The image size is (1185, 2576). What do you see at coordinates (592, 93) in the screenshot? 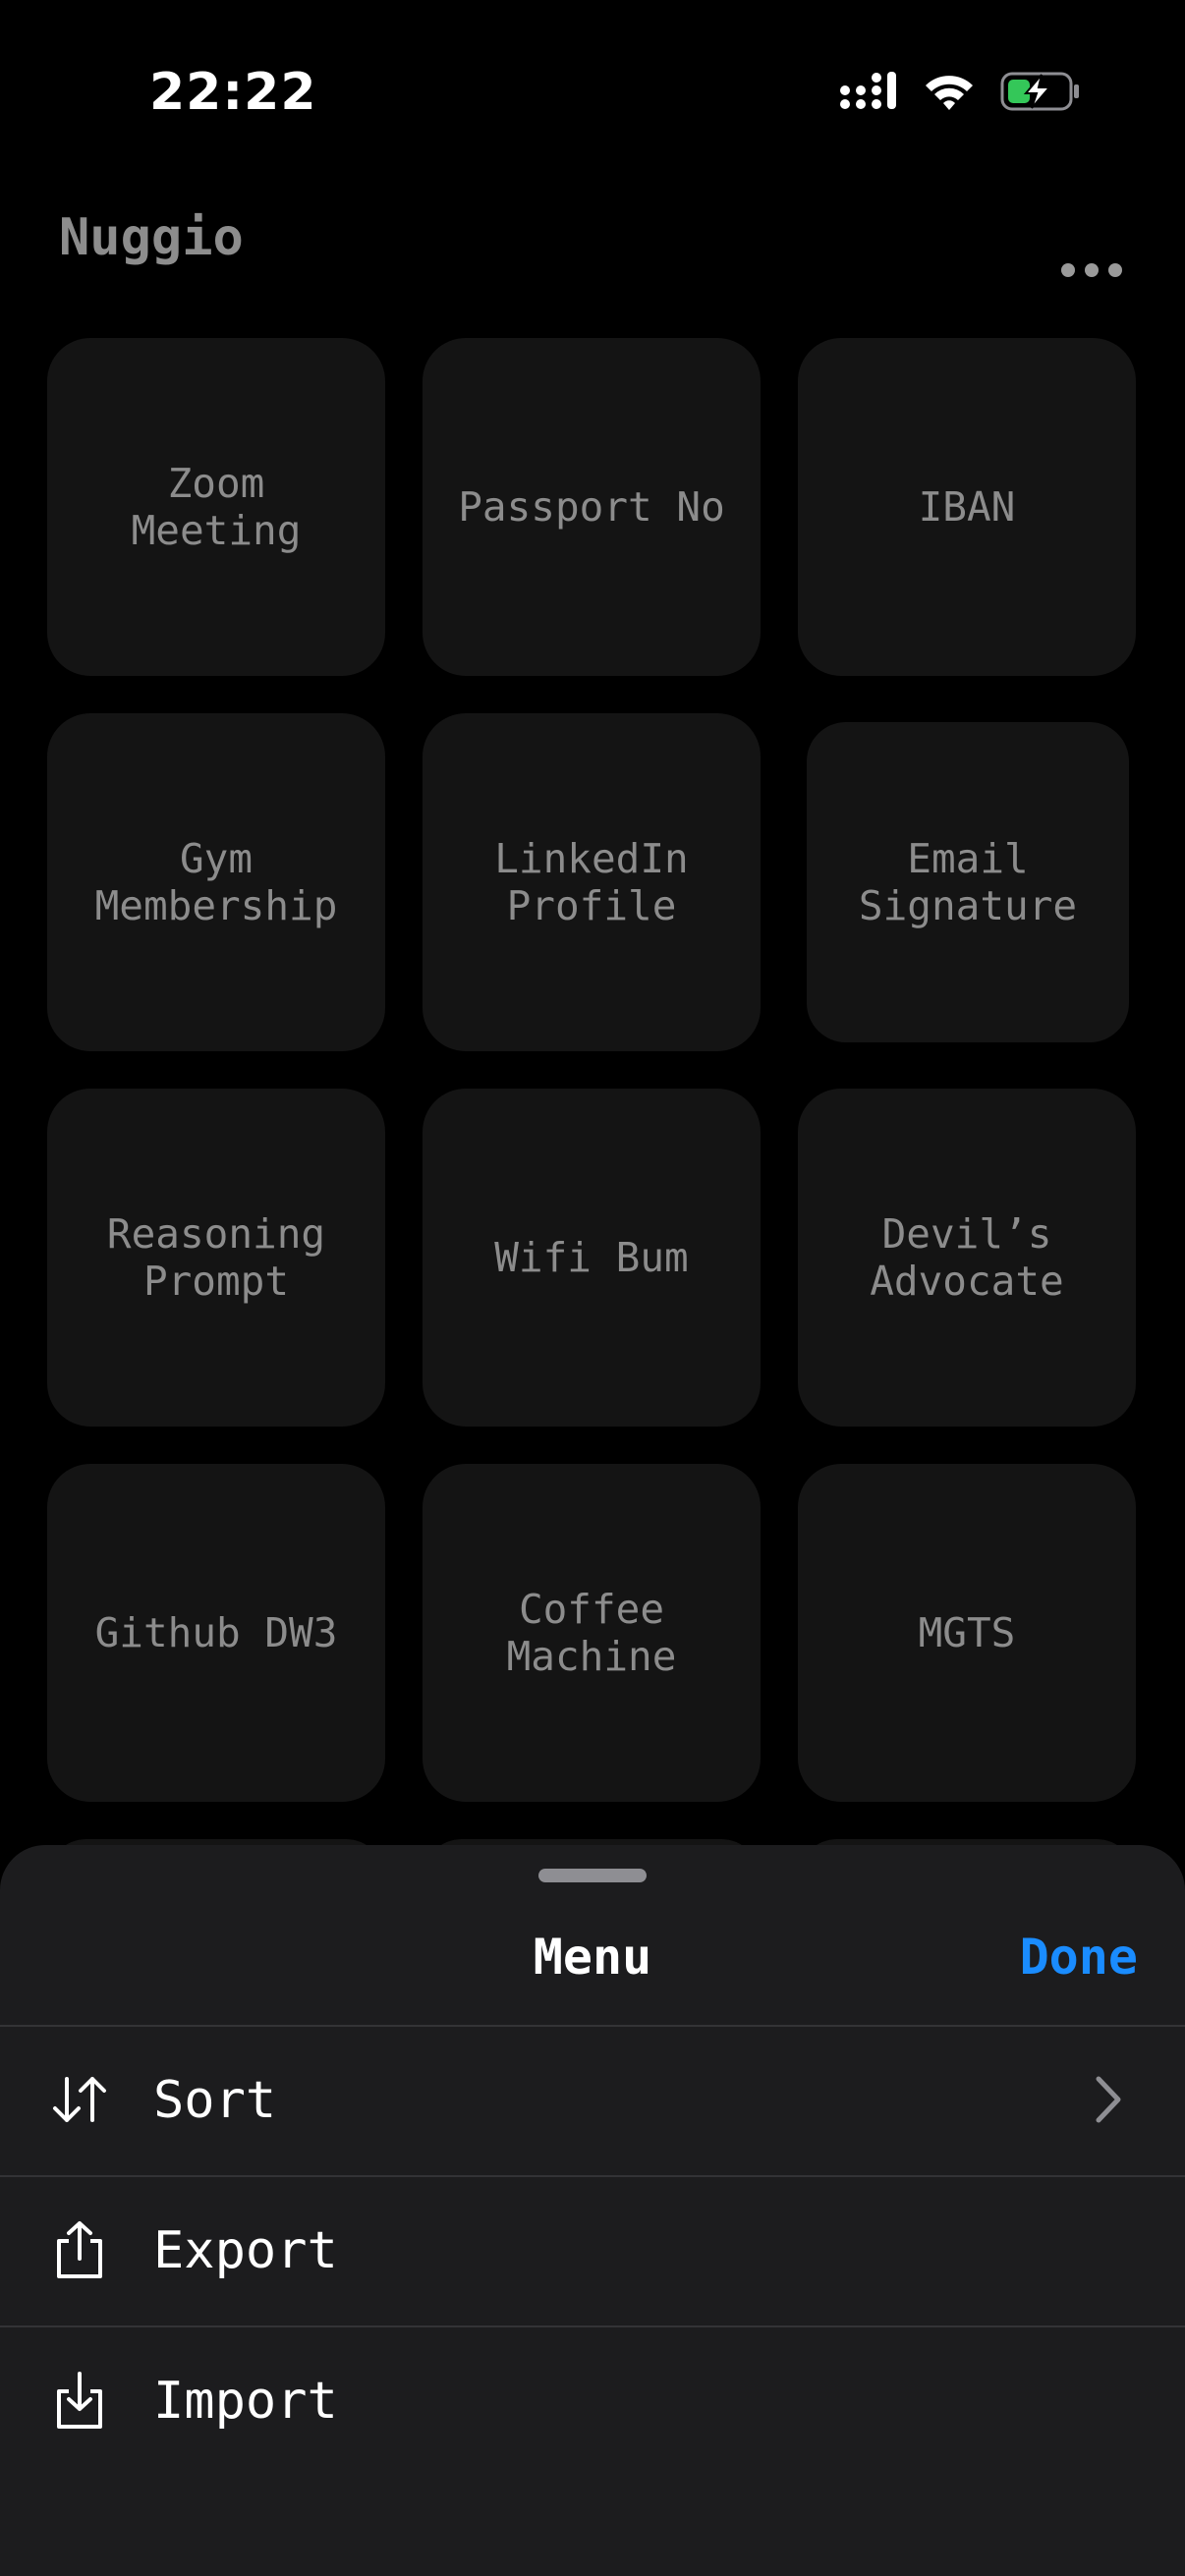
I see `status-bar: 22:22` at bounding box center [592, 93].